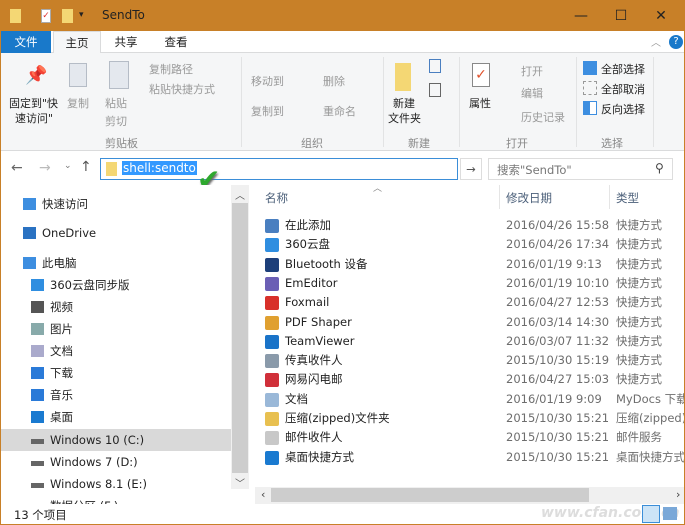 This screenshot has width=685, height=525. What do you see at coordinates (77, 42) in the screenshot?
I see `tab-home: 主页` at bounding box center [77, 42].